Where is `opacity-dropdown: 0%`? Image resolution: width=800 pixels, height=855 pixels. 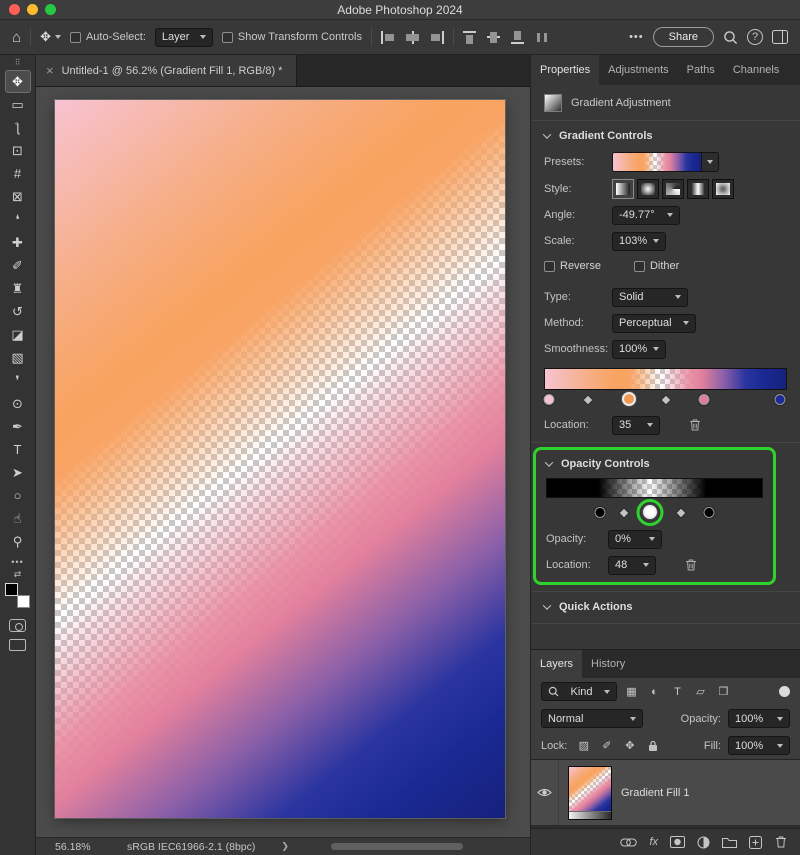
opacity-dropdown: 0% is located at coordinates (635, 539).